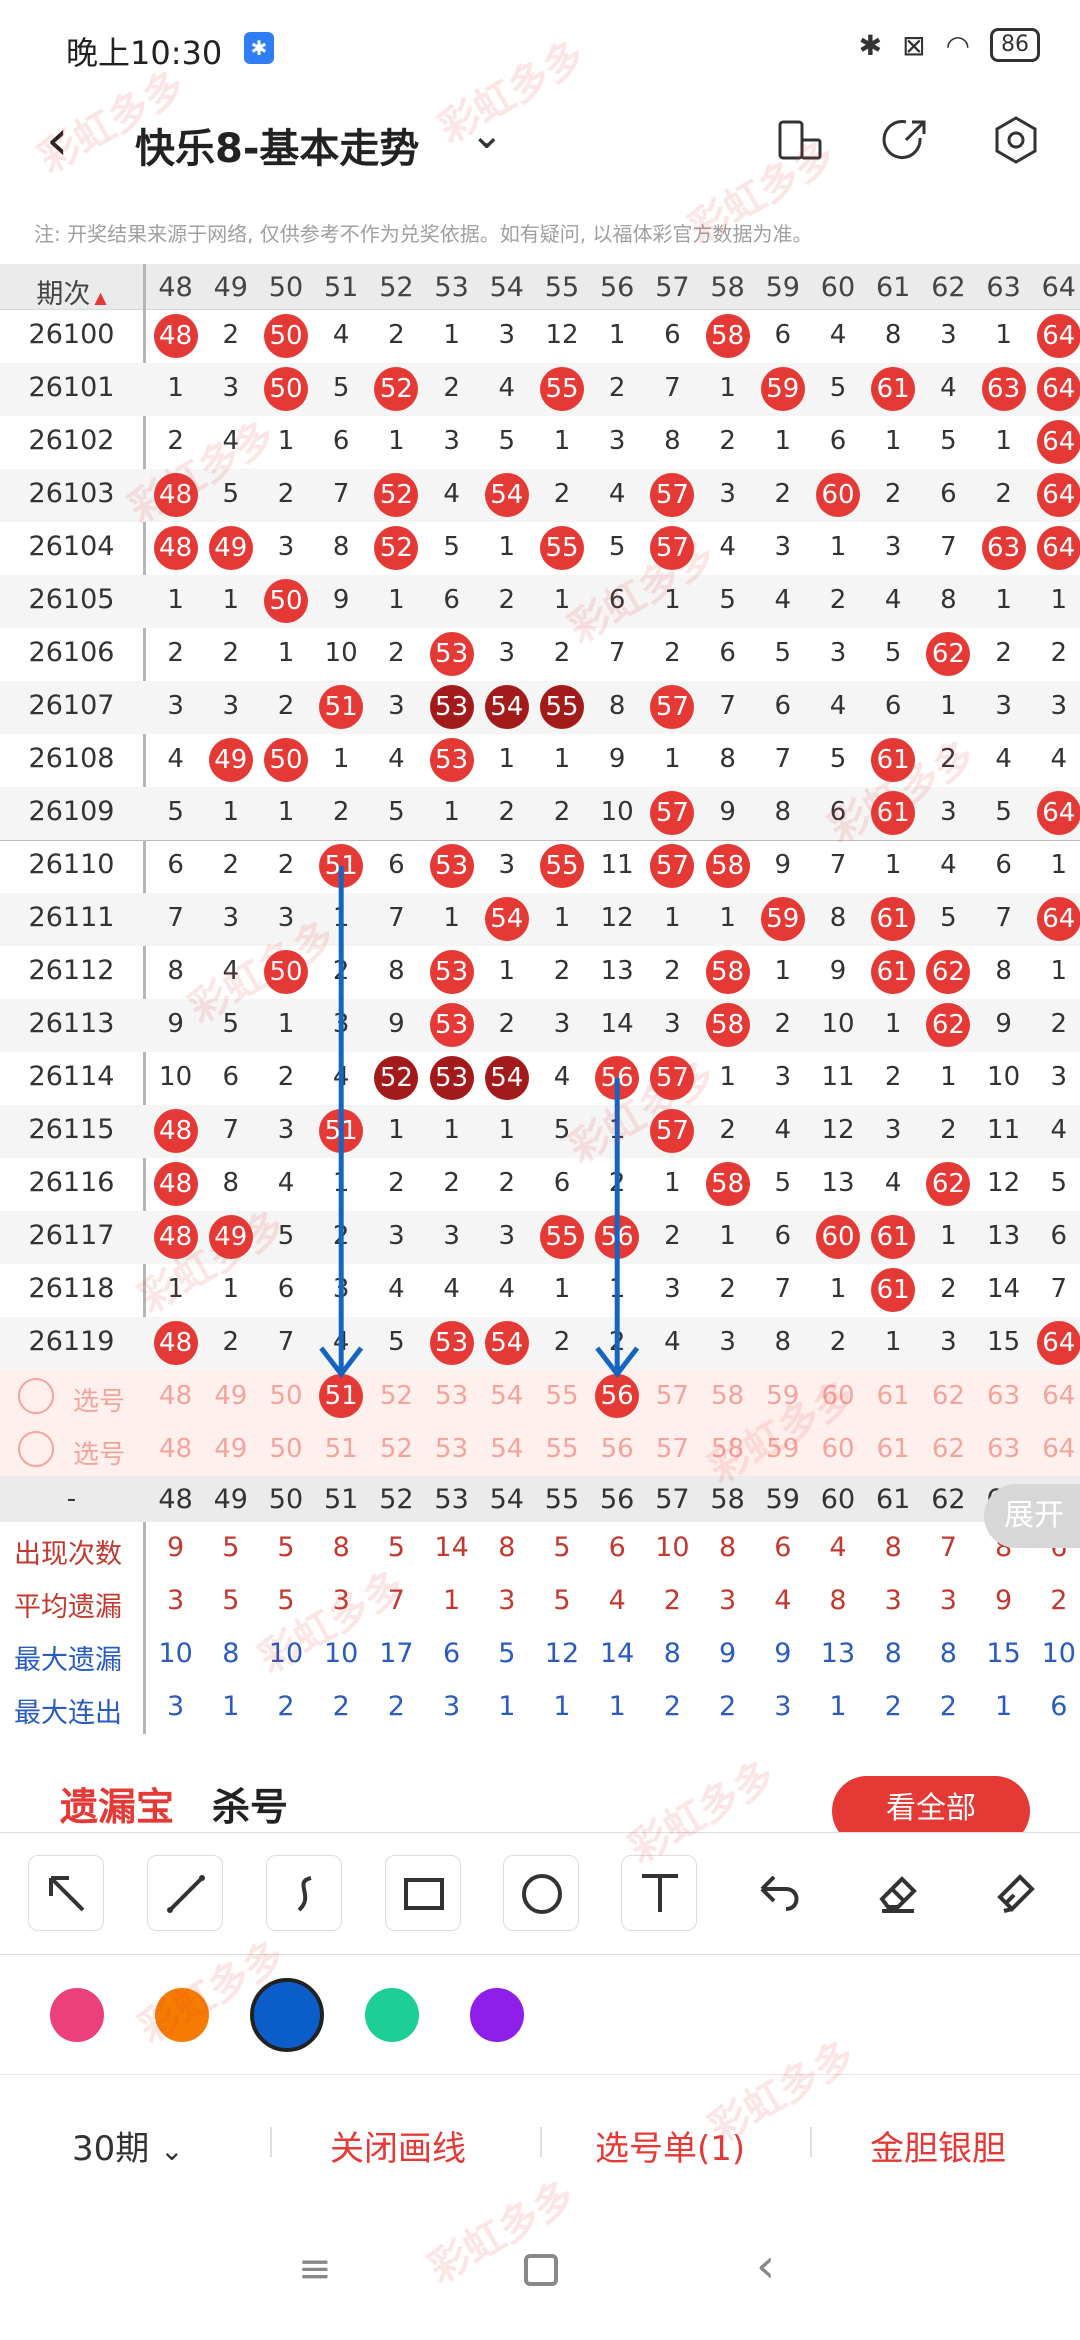 The image size is (1080, 2340). I want to click on status-time: 晚上10:30, so click(144, 53).